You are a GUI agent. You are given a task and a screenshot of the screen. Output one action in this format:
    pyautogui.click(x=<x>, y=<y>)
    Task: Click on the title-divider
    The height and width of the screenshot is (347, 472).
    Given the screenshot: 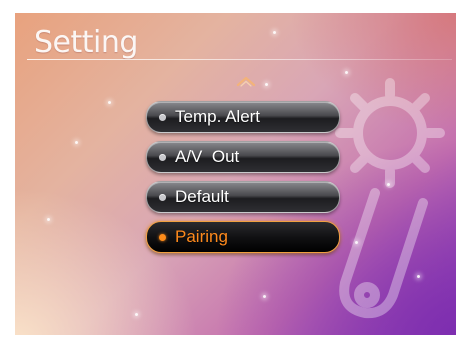 What is the action you would take?
    pyautogui.click(x=239, y=59)
    